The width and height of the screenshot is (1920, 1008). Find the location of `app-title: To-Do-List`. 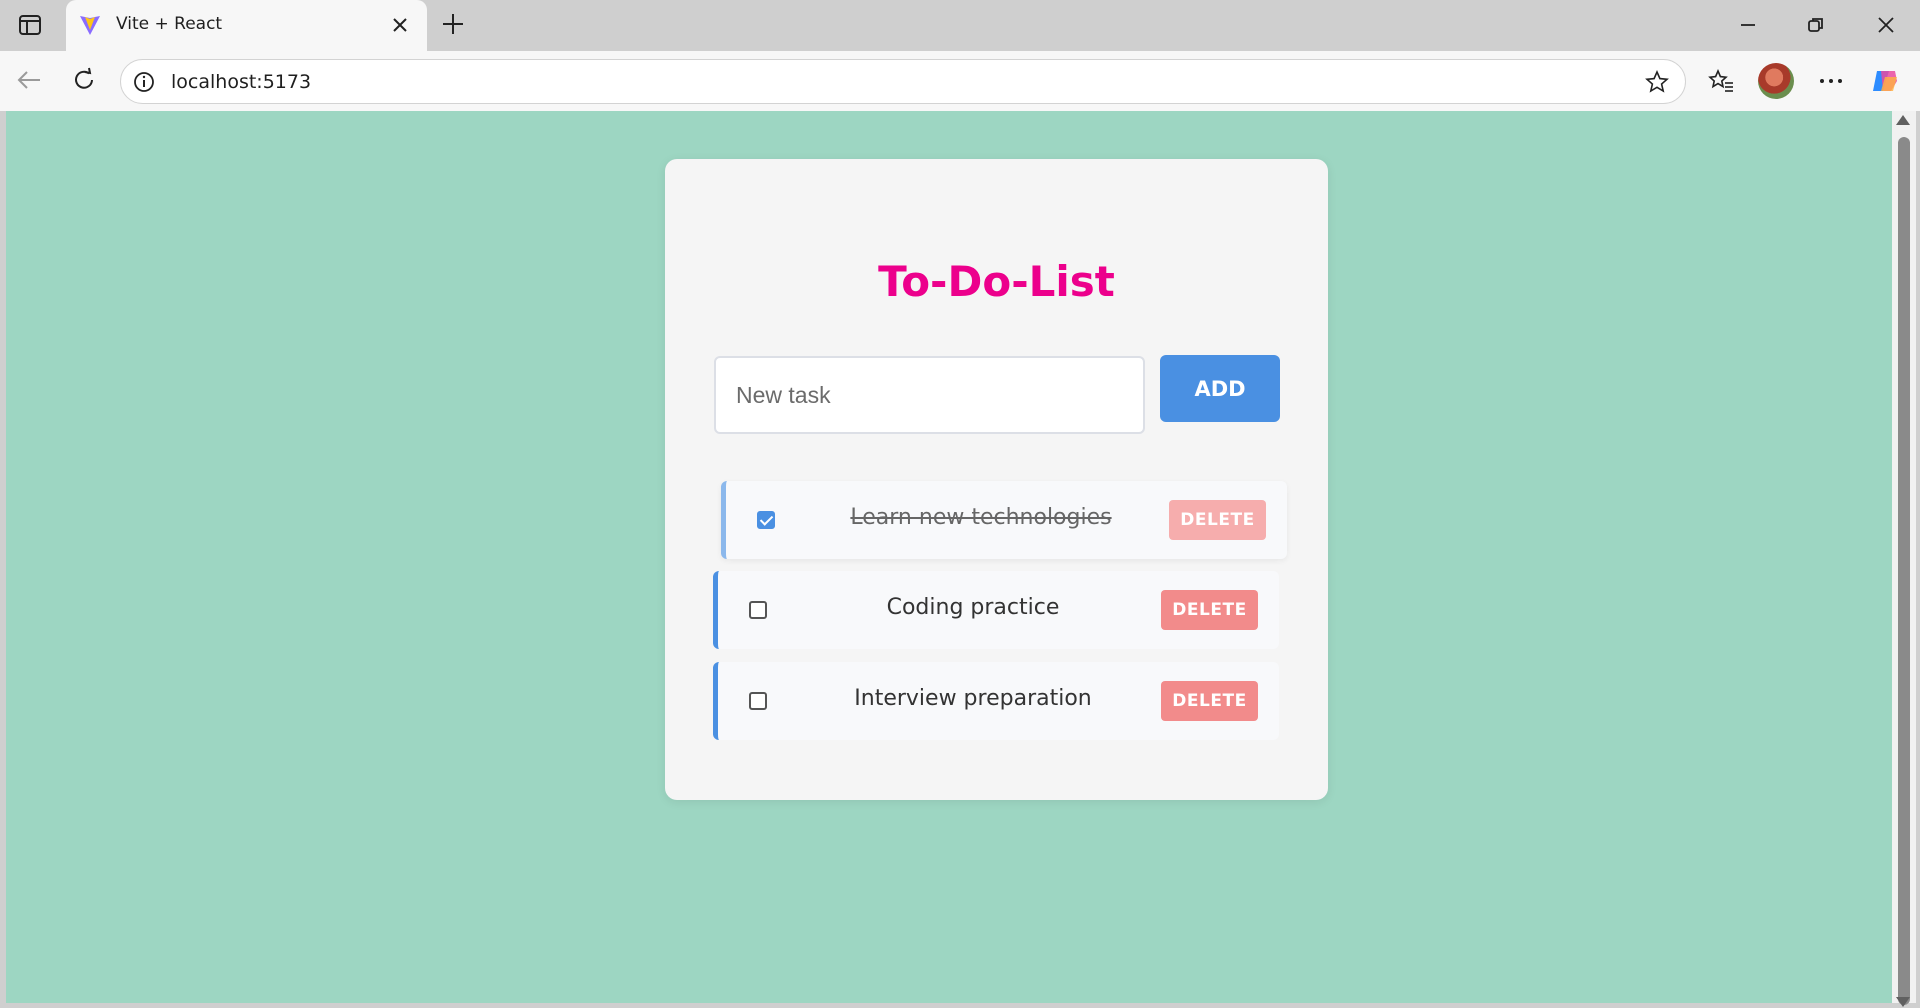

app-title: To-Do-List is located at coordinates (996, 281).